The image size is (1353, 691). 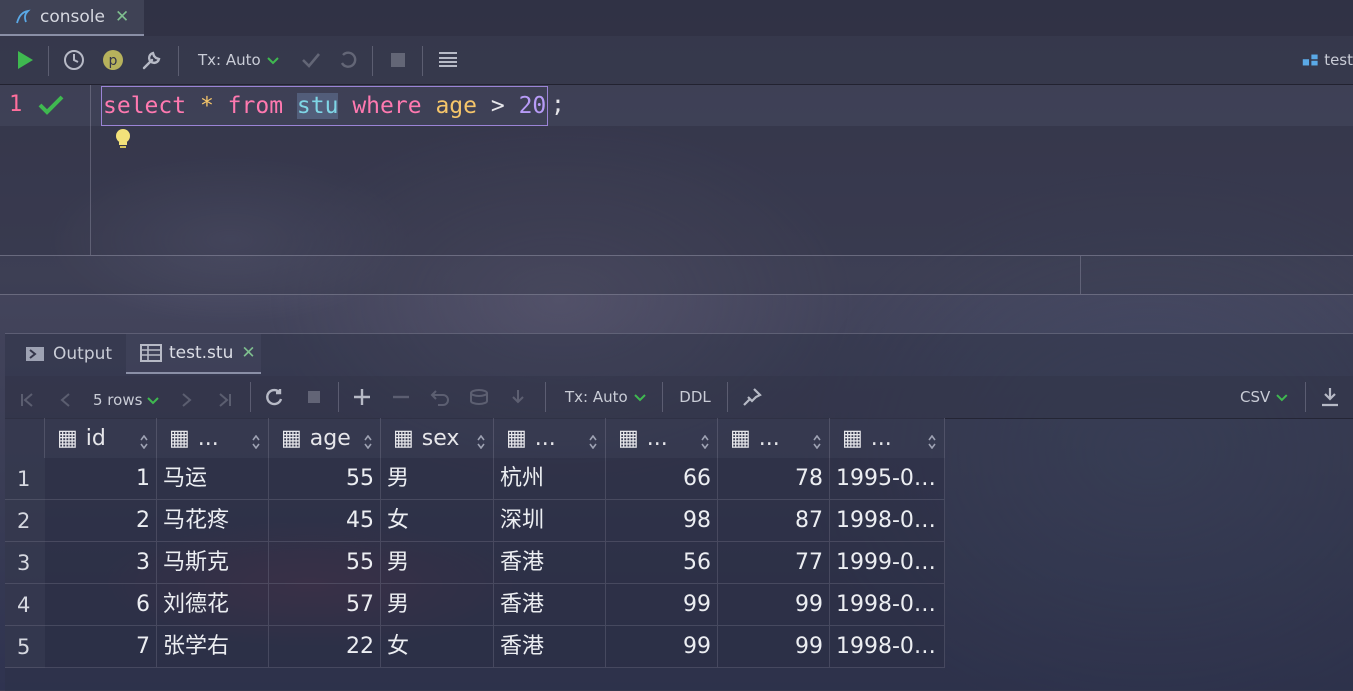 What do you see at coordinates (25, 60) in the screenshot?
I see `run-button` at bounding box center [25, 60].